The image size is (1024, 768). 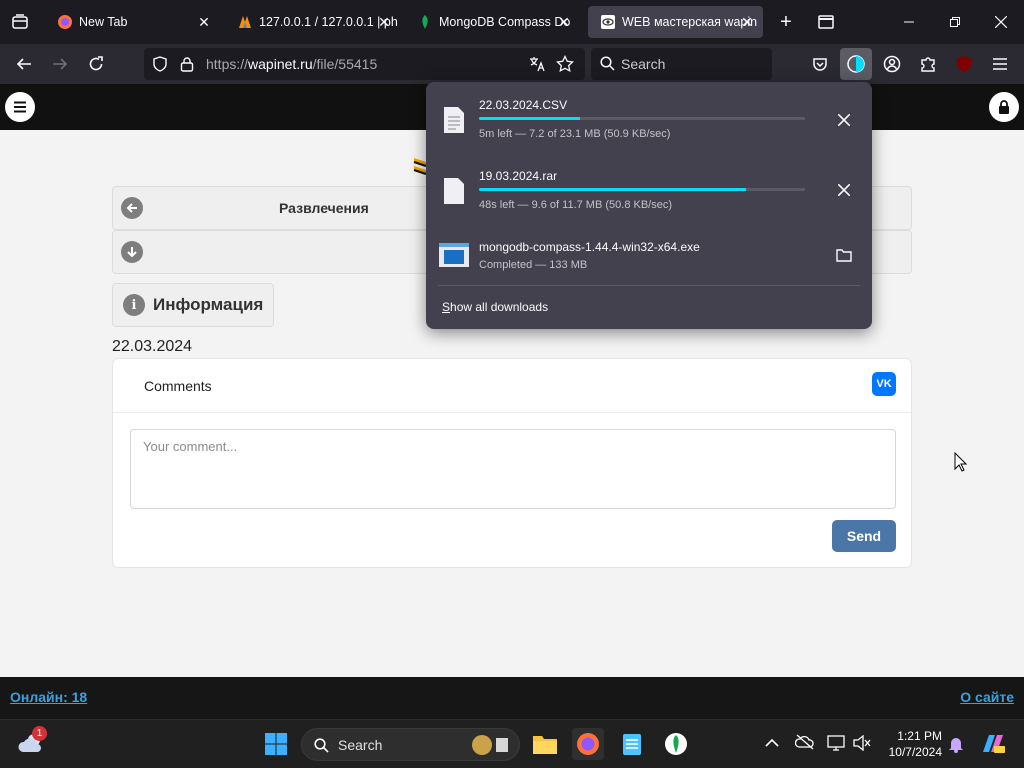 I want to click on breadcrumb-label: Развлечения, so click(x=324, y=208).